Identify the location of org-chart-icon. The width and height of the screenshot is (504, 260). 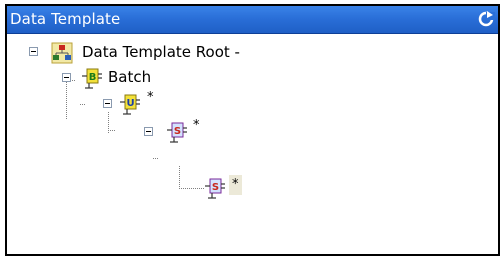
(62, 55).